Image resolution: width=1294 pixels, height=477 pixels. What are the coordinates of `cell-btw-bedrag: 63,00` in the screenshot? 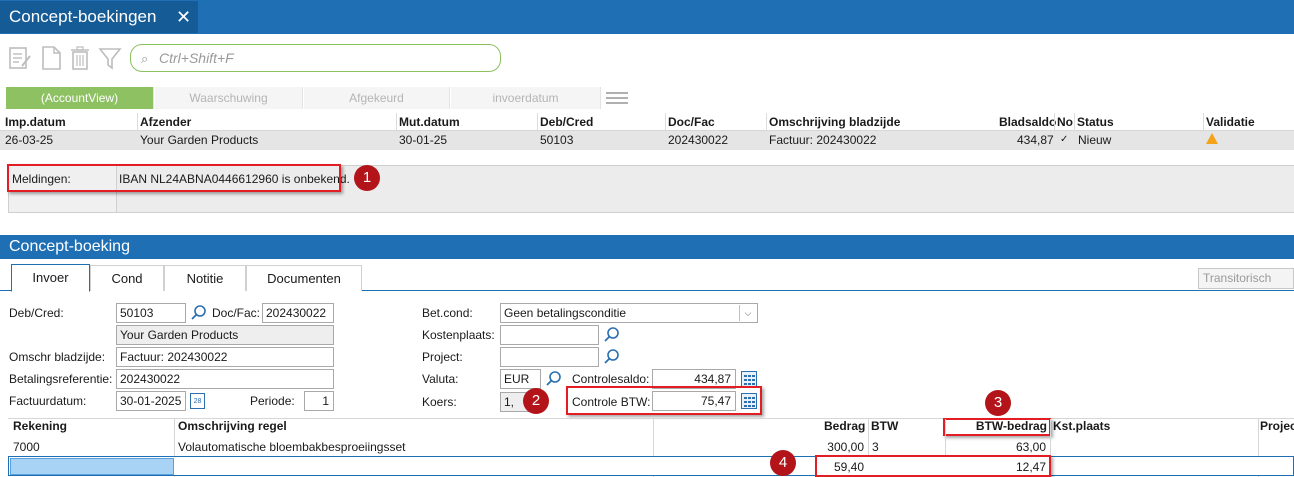 It's located at (1030, 447).